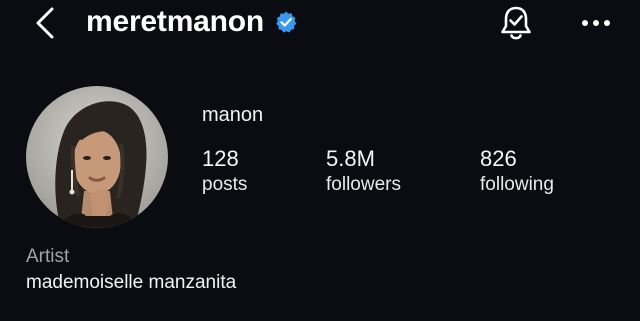 This screenshot has width=640, height=321. I want to click on notifications-button, so click(516, 24).